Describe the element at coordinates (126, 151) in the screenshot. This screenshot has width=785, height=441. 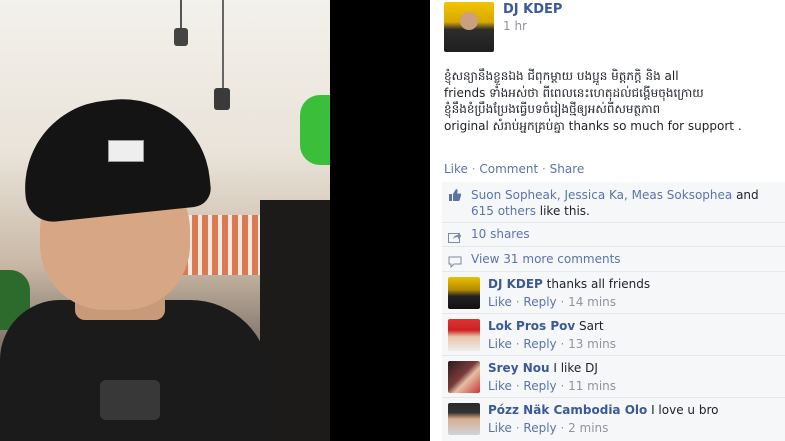
I see `cap-logo-icon` at that location.